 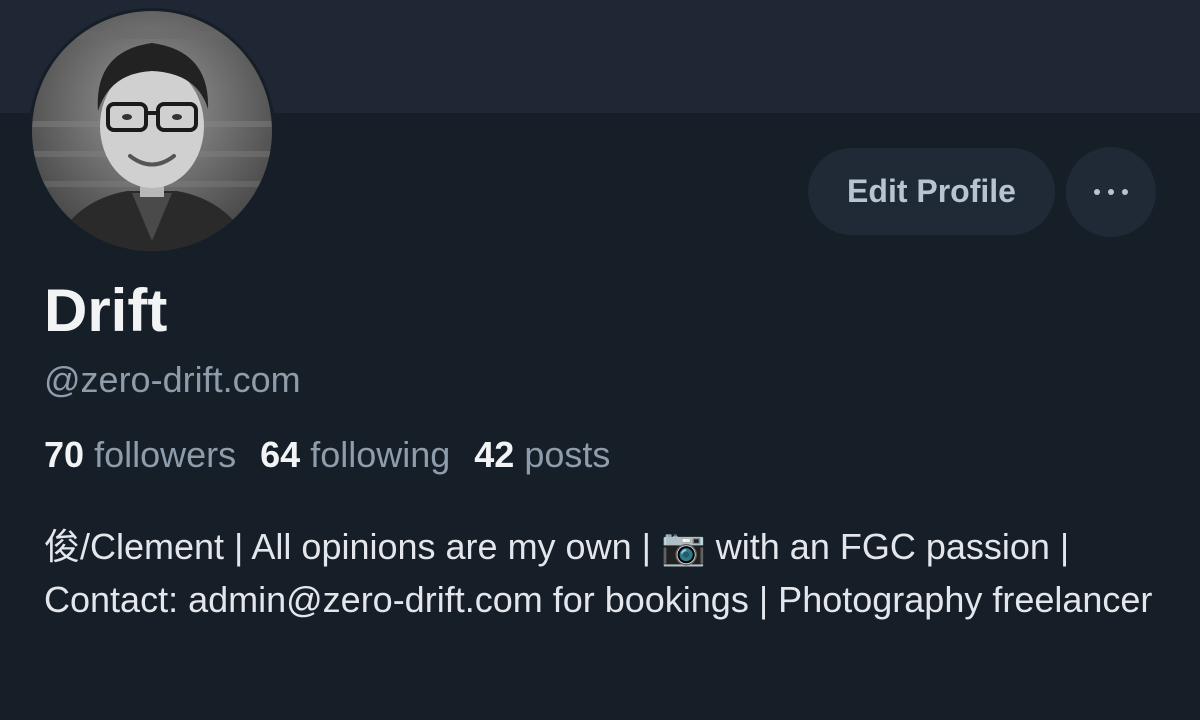 I want to click on posts-count: 42, so click(x=494, y=454).